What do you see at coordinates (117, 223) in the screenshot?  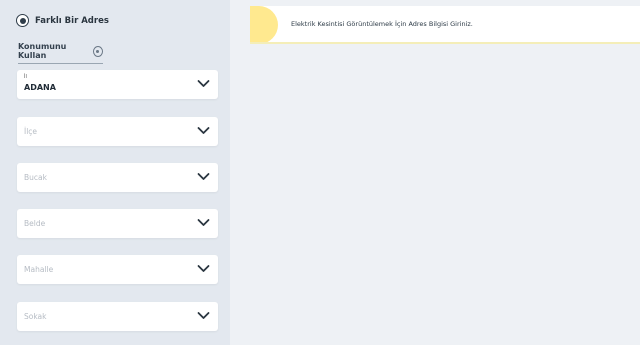 I see `belde-select: Belde` at bounding box center [117, 223].